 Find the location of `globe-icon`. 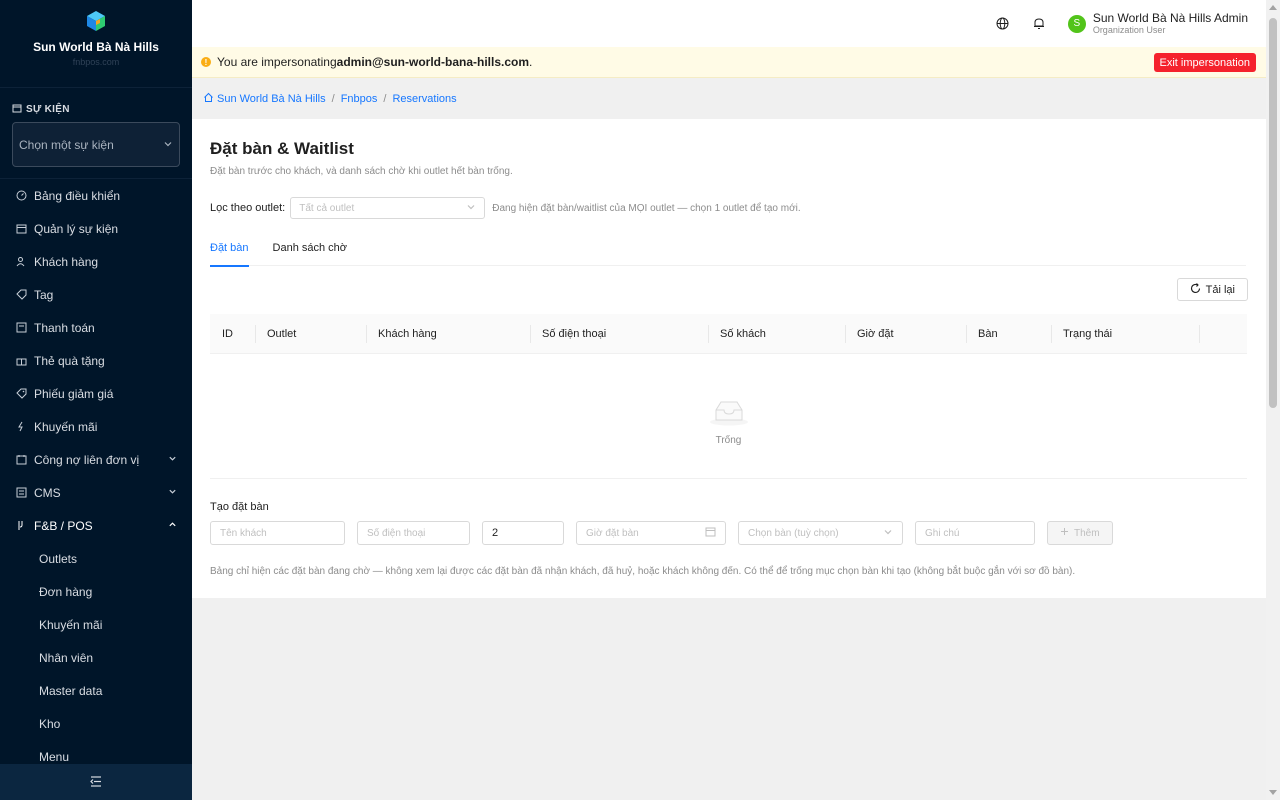

globe-icon is located at coordinates (1003, 24).